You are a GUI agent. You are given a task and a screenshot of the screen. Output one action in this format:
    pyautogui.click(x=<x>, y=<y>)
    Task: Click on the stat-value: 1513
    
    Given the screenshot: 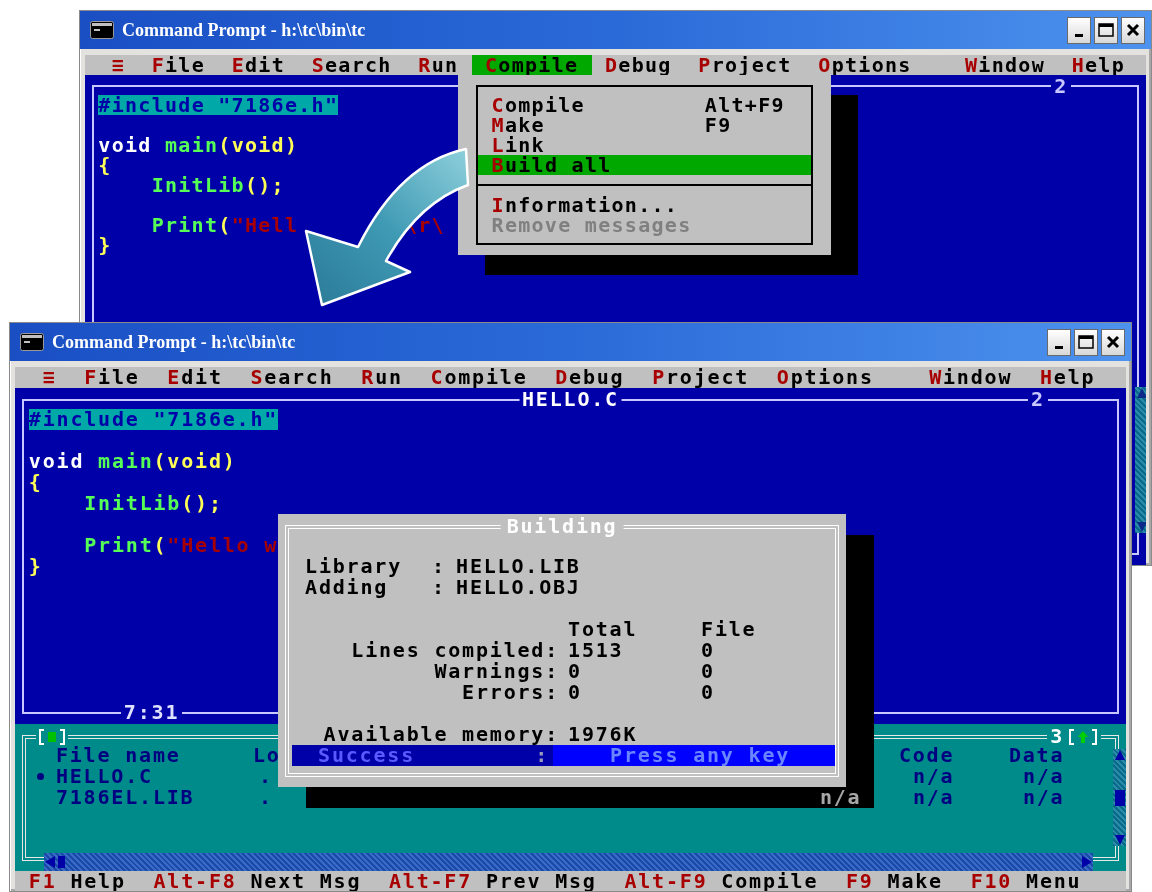 What is the action you would take?
    pyautogui.click(x=596, y=650)
    